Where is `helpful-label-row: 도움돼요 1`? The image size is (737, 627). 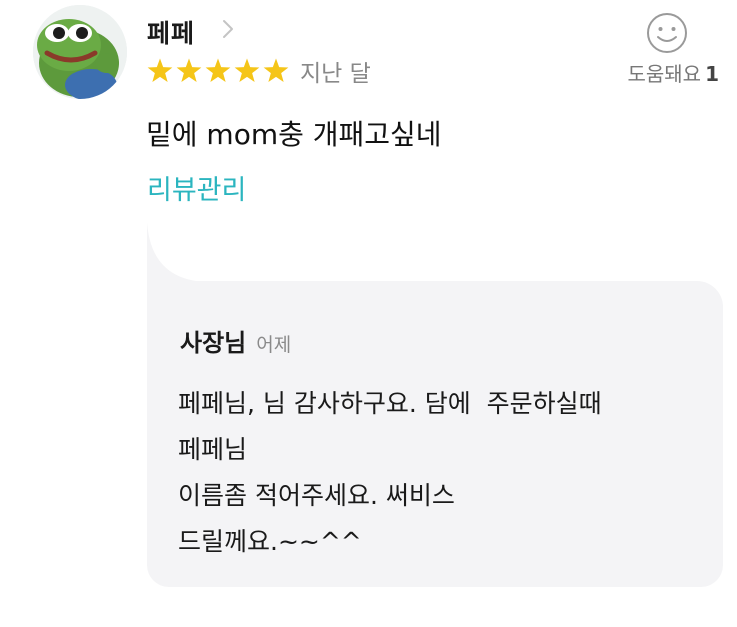
helpful-label-row: 도움돼요 1 is located at coordinates (673, 72).